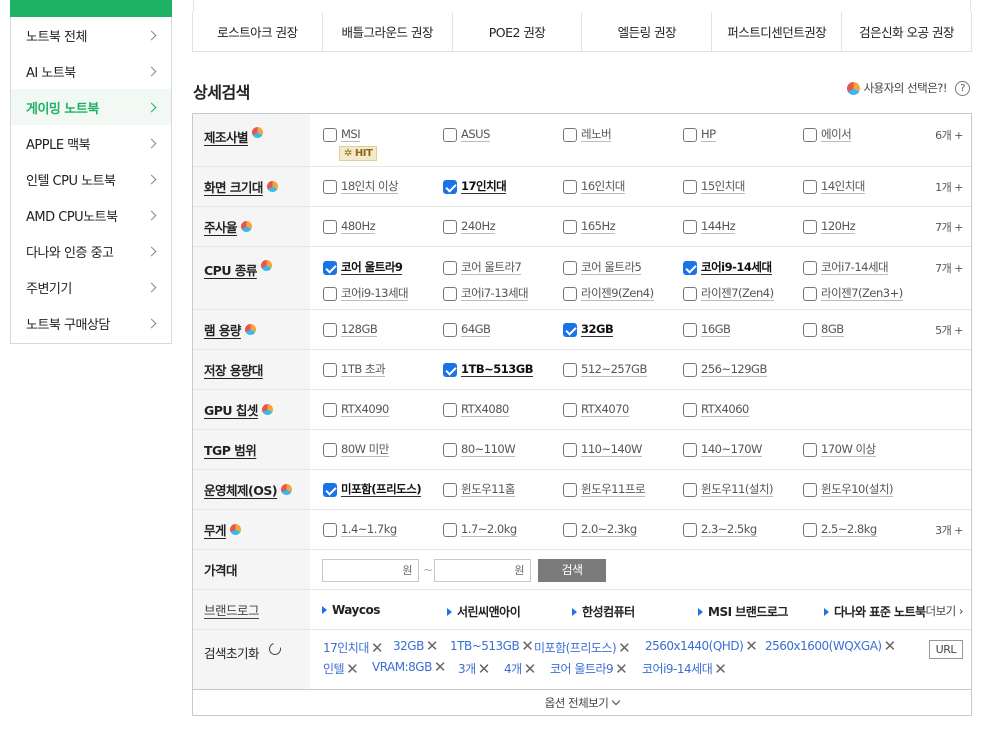  What do you see at coordinates (479, 449) in the screenshot?
I see `filter-option: 80~110W` at bounding box center [479, 449].